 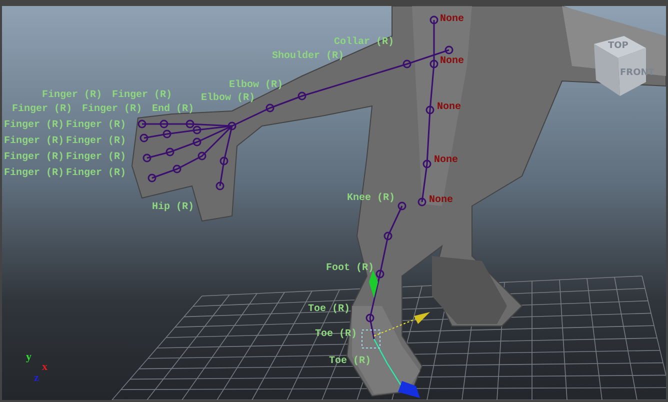 What do you see at coordinates (173, 110) in the screenshot?
I see `joint-label: End (R)` at bounding box center [173, 110].